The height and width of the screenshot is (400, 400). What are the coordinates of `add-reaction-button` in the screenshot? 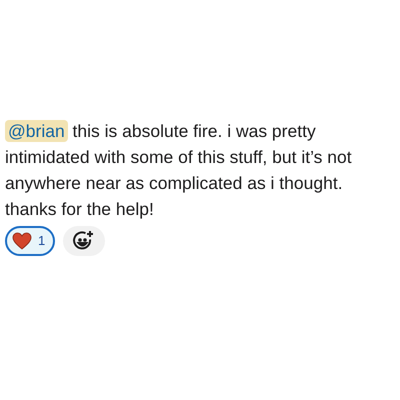 It's located at (84, 241).